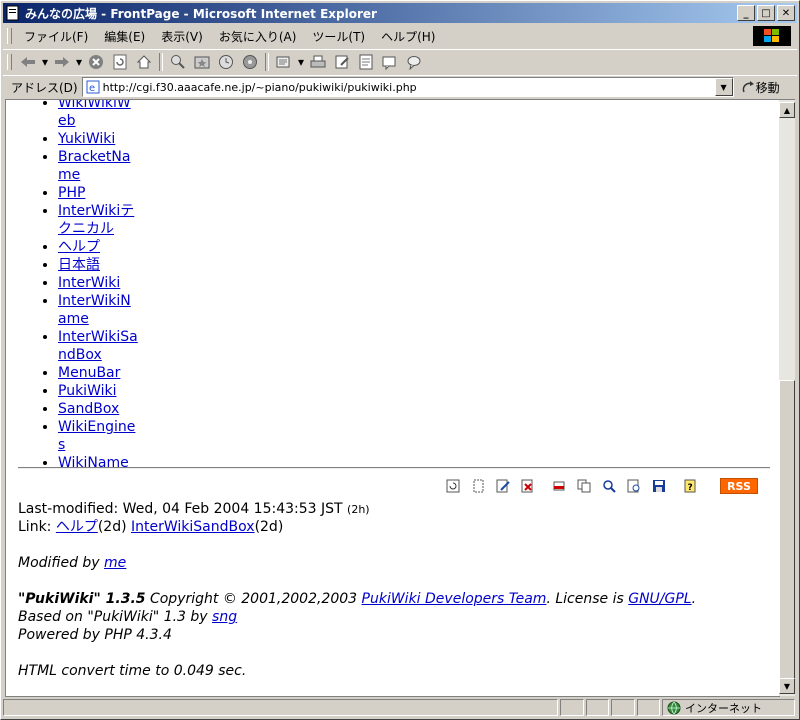  I want to click on scroll-thumb, so click(787, 531).